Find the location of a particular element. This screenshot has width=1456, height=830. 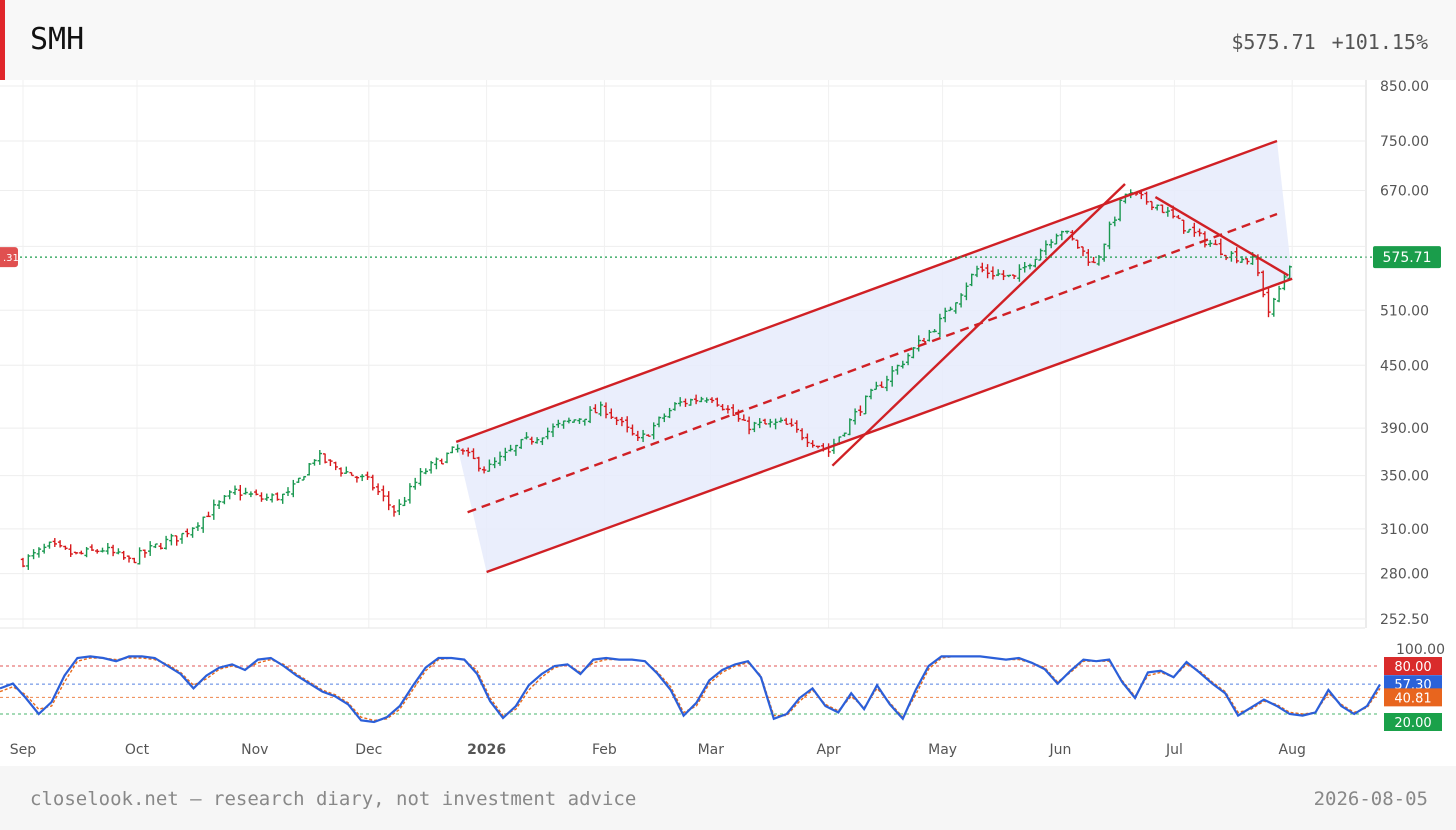

time-tick-label: Jul is located at coordinates (1174, 750).